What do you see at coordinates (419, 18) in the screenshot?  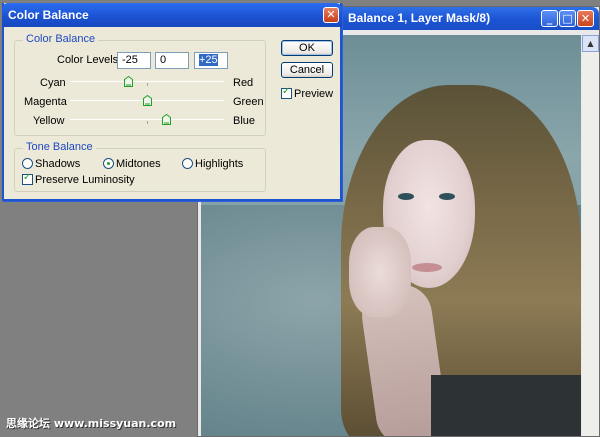 I see `document-title: Balance 1, Layer Mask/8)` at bounding box center [419, 18].